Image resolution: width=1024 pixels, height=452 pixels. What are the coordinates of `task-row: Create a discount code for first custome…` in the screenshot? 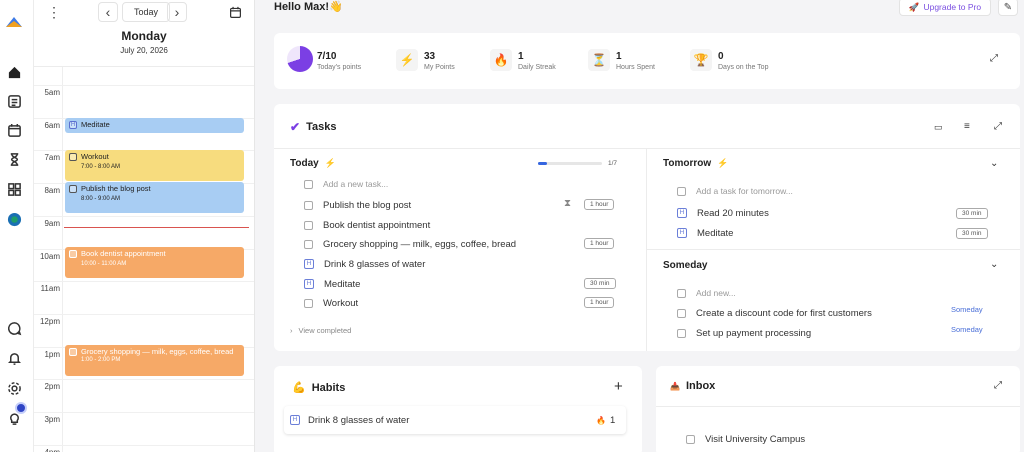 It's located at (774, 313).